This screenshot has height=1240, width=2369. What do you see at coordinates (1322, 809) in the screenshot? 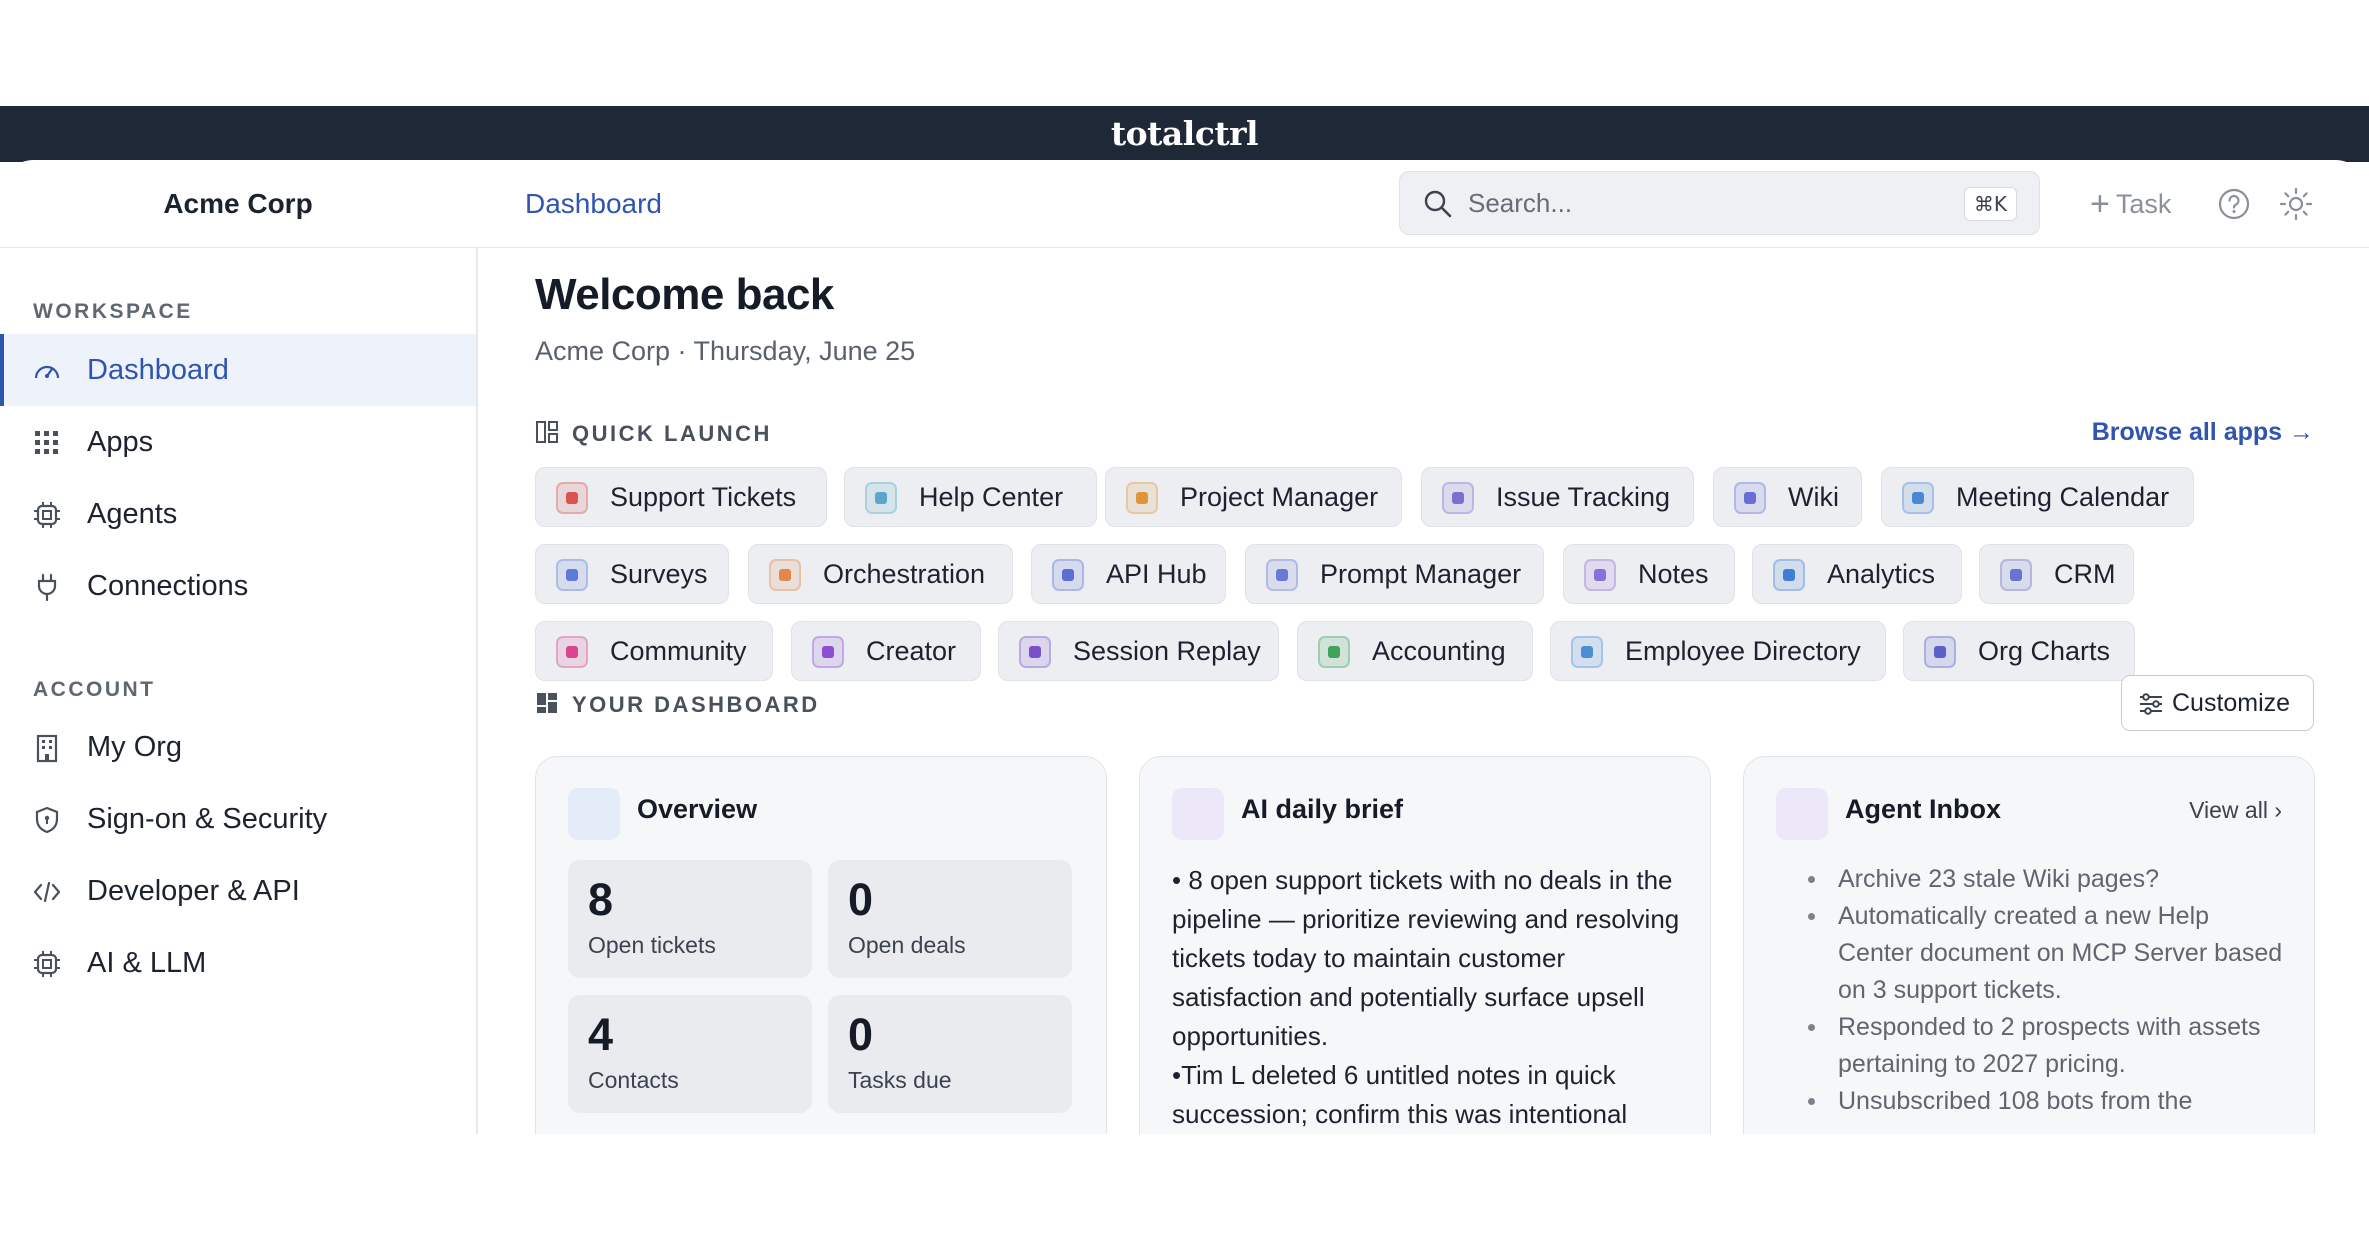
I see `card-title: AI daily brief` at bounding box center [1322, 809].